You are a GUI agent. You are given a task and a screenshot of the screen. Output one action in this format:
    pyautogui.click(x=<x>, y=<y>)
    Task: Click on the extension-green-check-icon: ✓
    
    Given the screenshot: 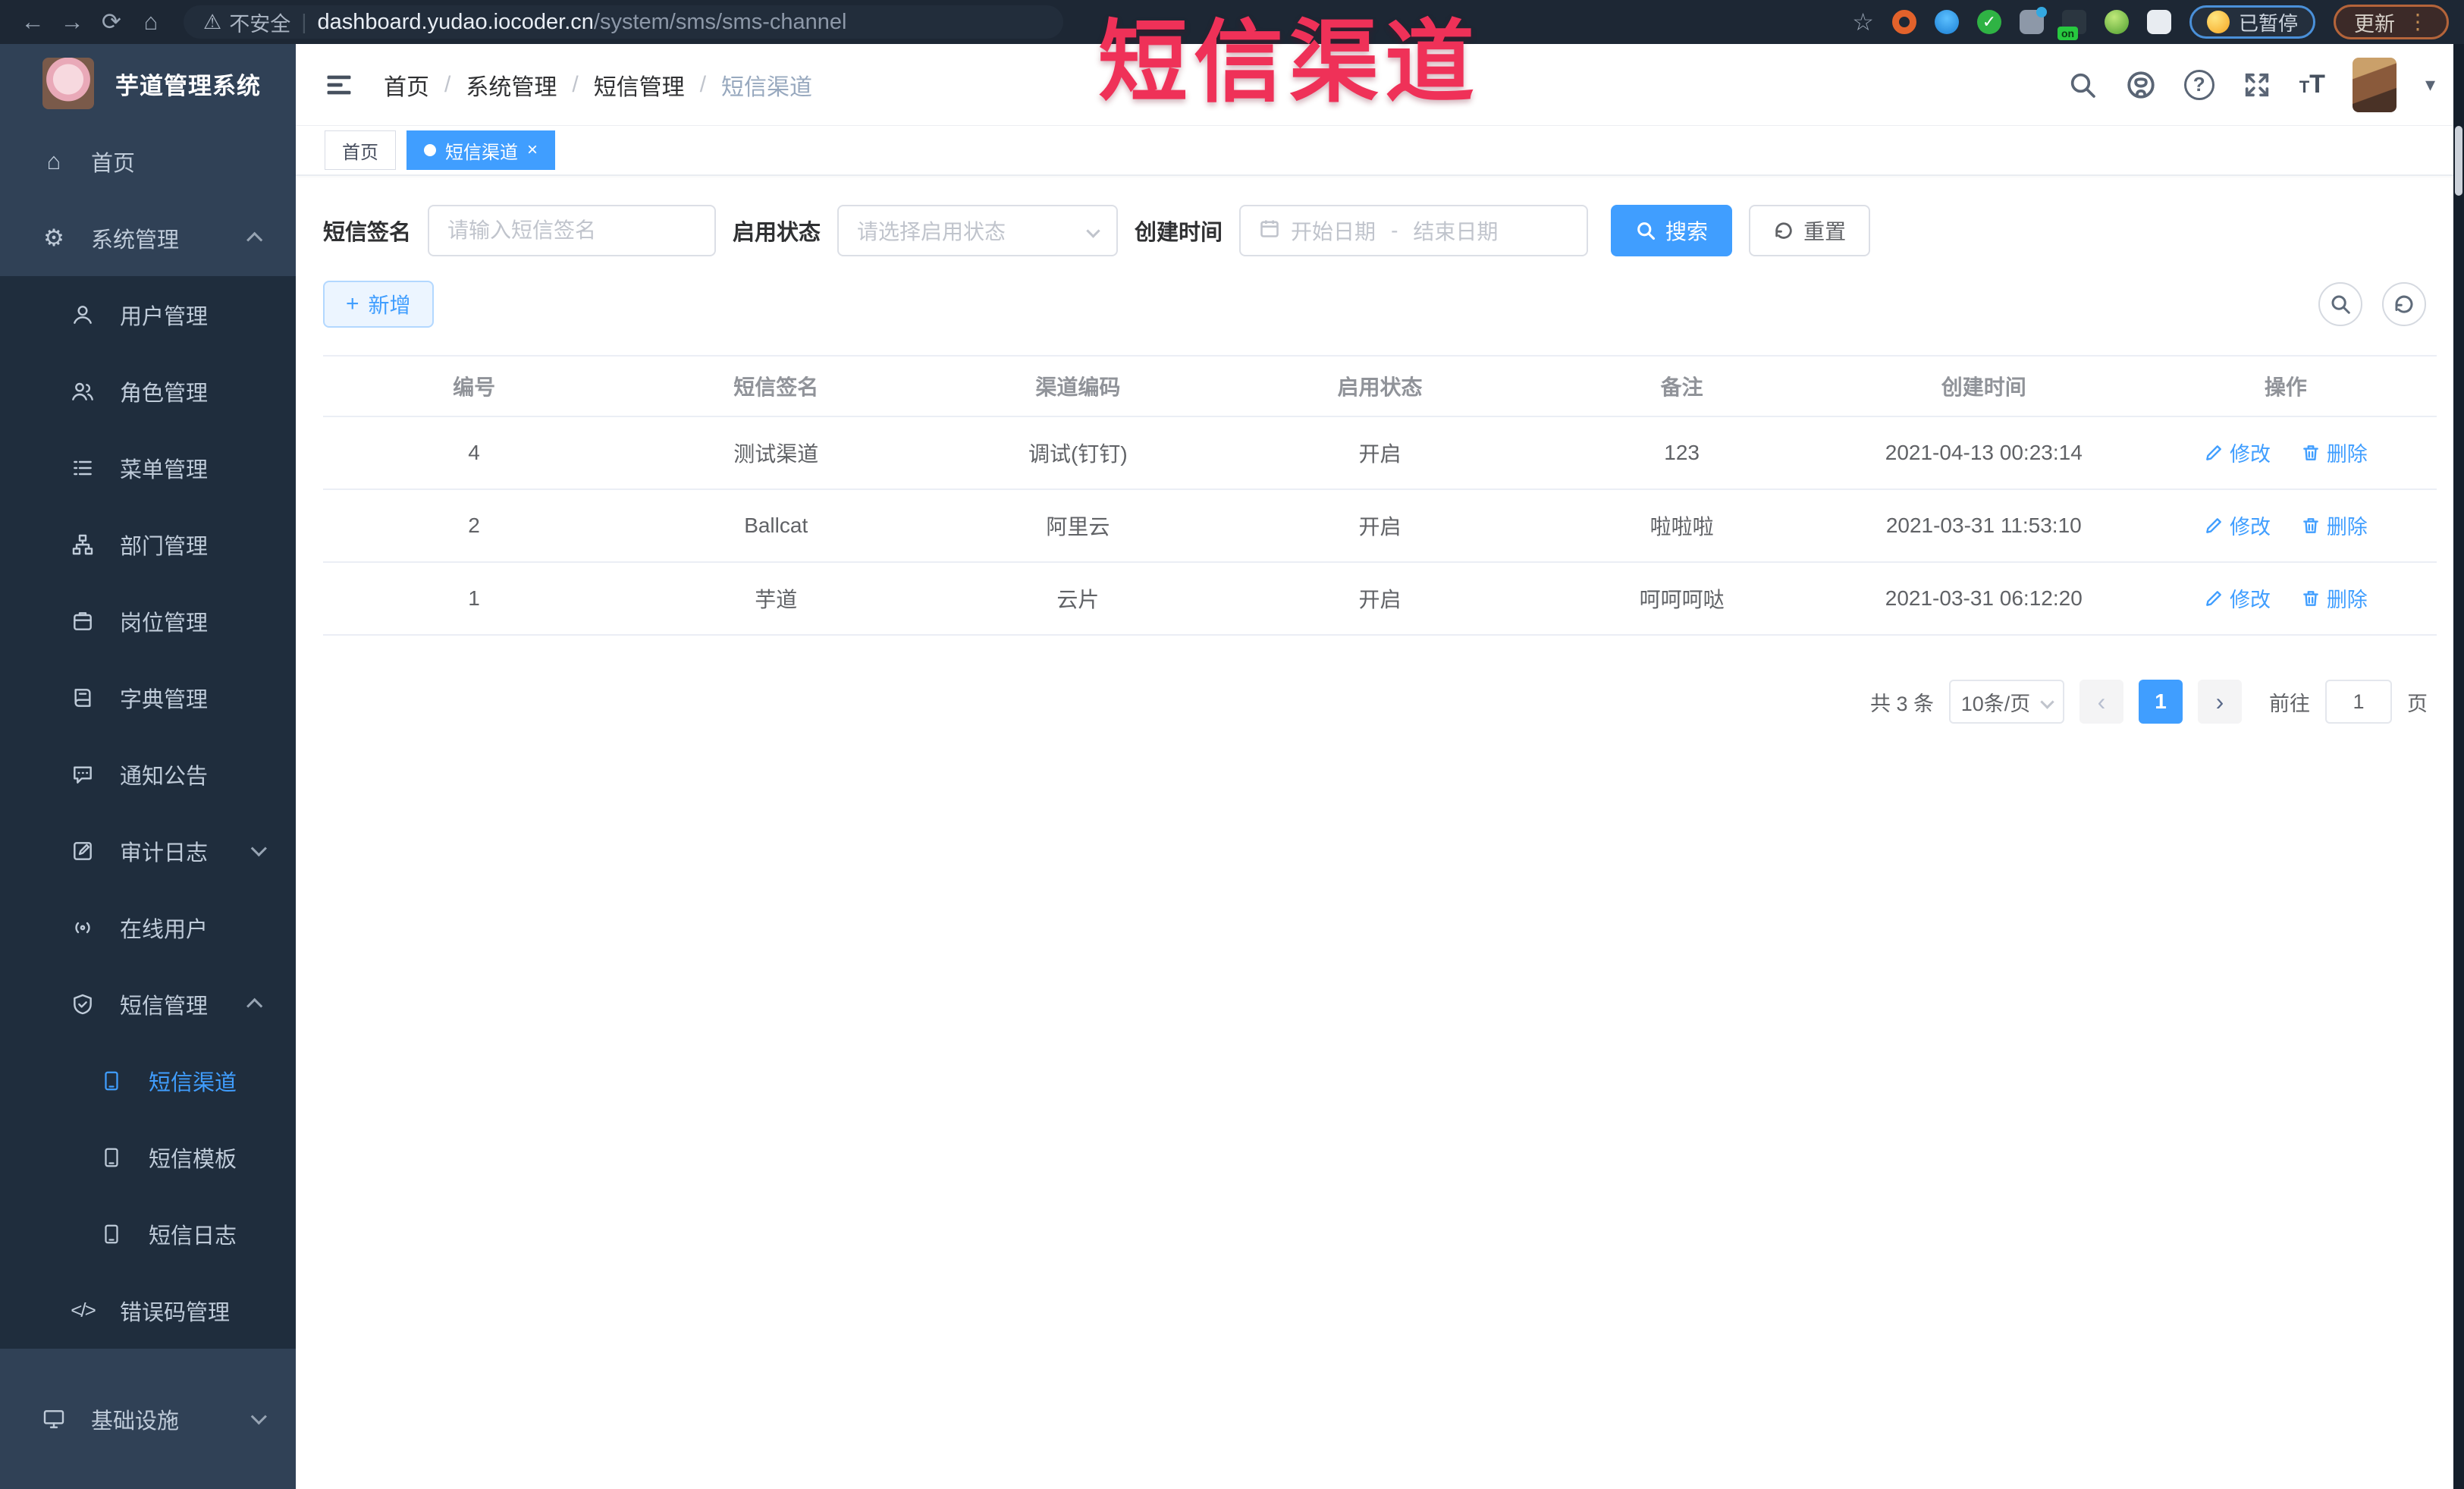 What is the action you would take?
    pyautogui.click(x=1988, y=22)
    